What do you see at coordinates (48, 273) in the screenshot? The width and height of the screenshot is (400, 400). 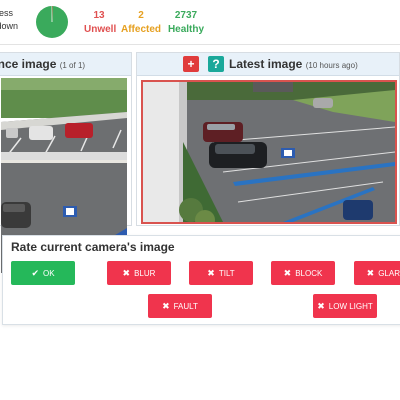 I see `ok-button-label: OK` at bounding box center [48, 273].